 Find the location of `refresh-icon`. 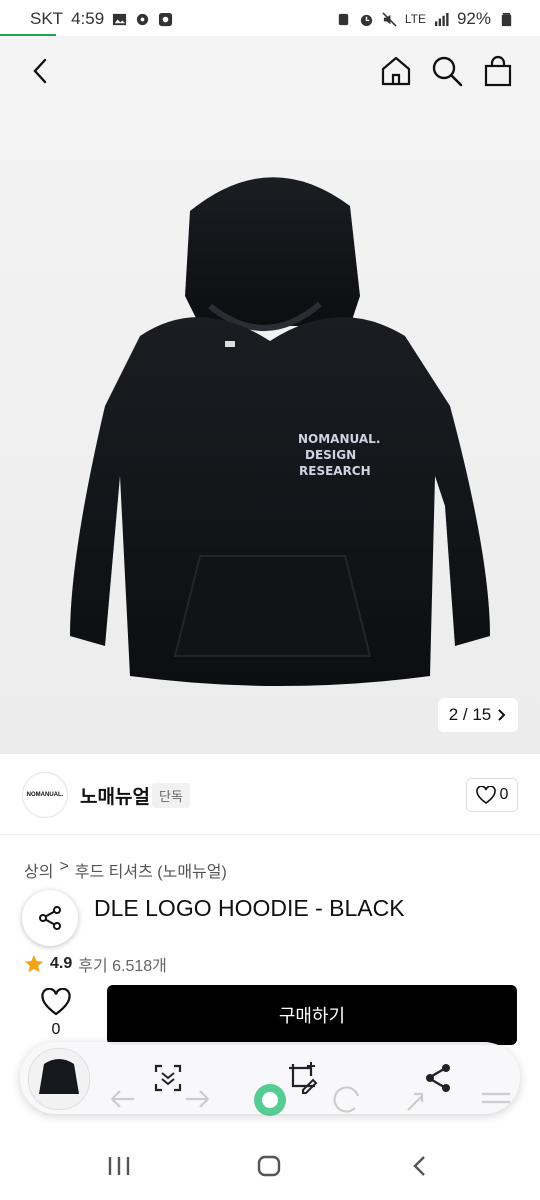

refresh-icon is located at coordinates (346, 1099).